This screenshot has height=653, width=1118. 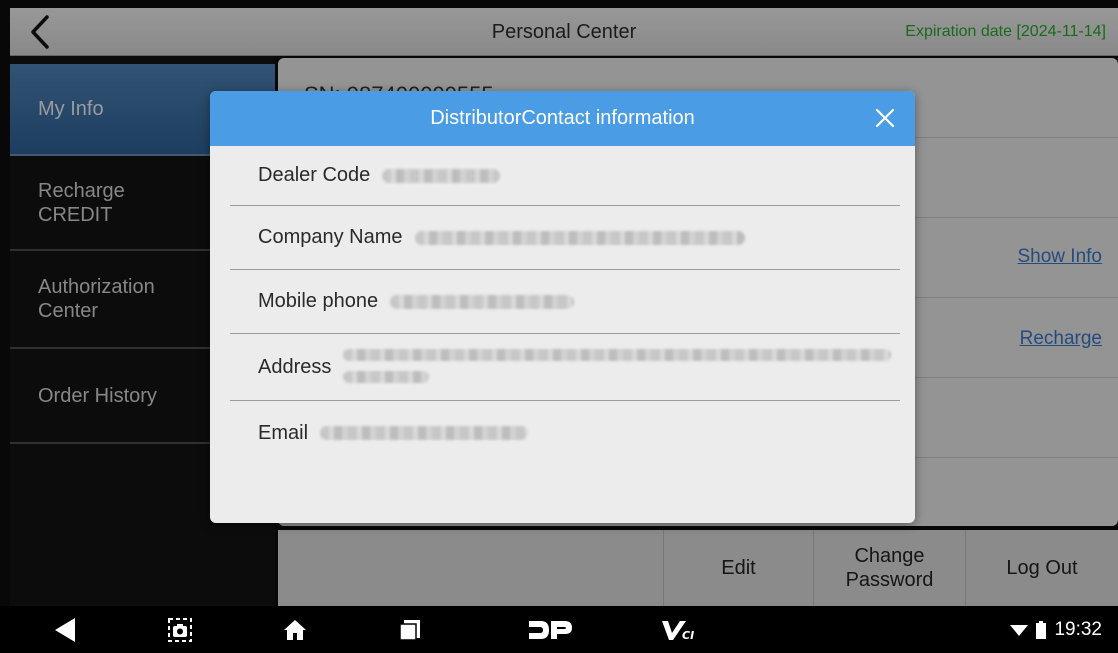 What do you see at coordinates (1019, 630) in the screenshot?
I see `wifi-icon` at bounding box center [1019, 630].